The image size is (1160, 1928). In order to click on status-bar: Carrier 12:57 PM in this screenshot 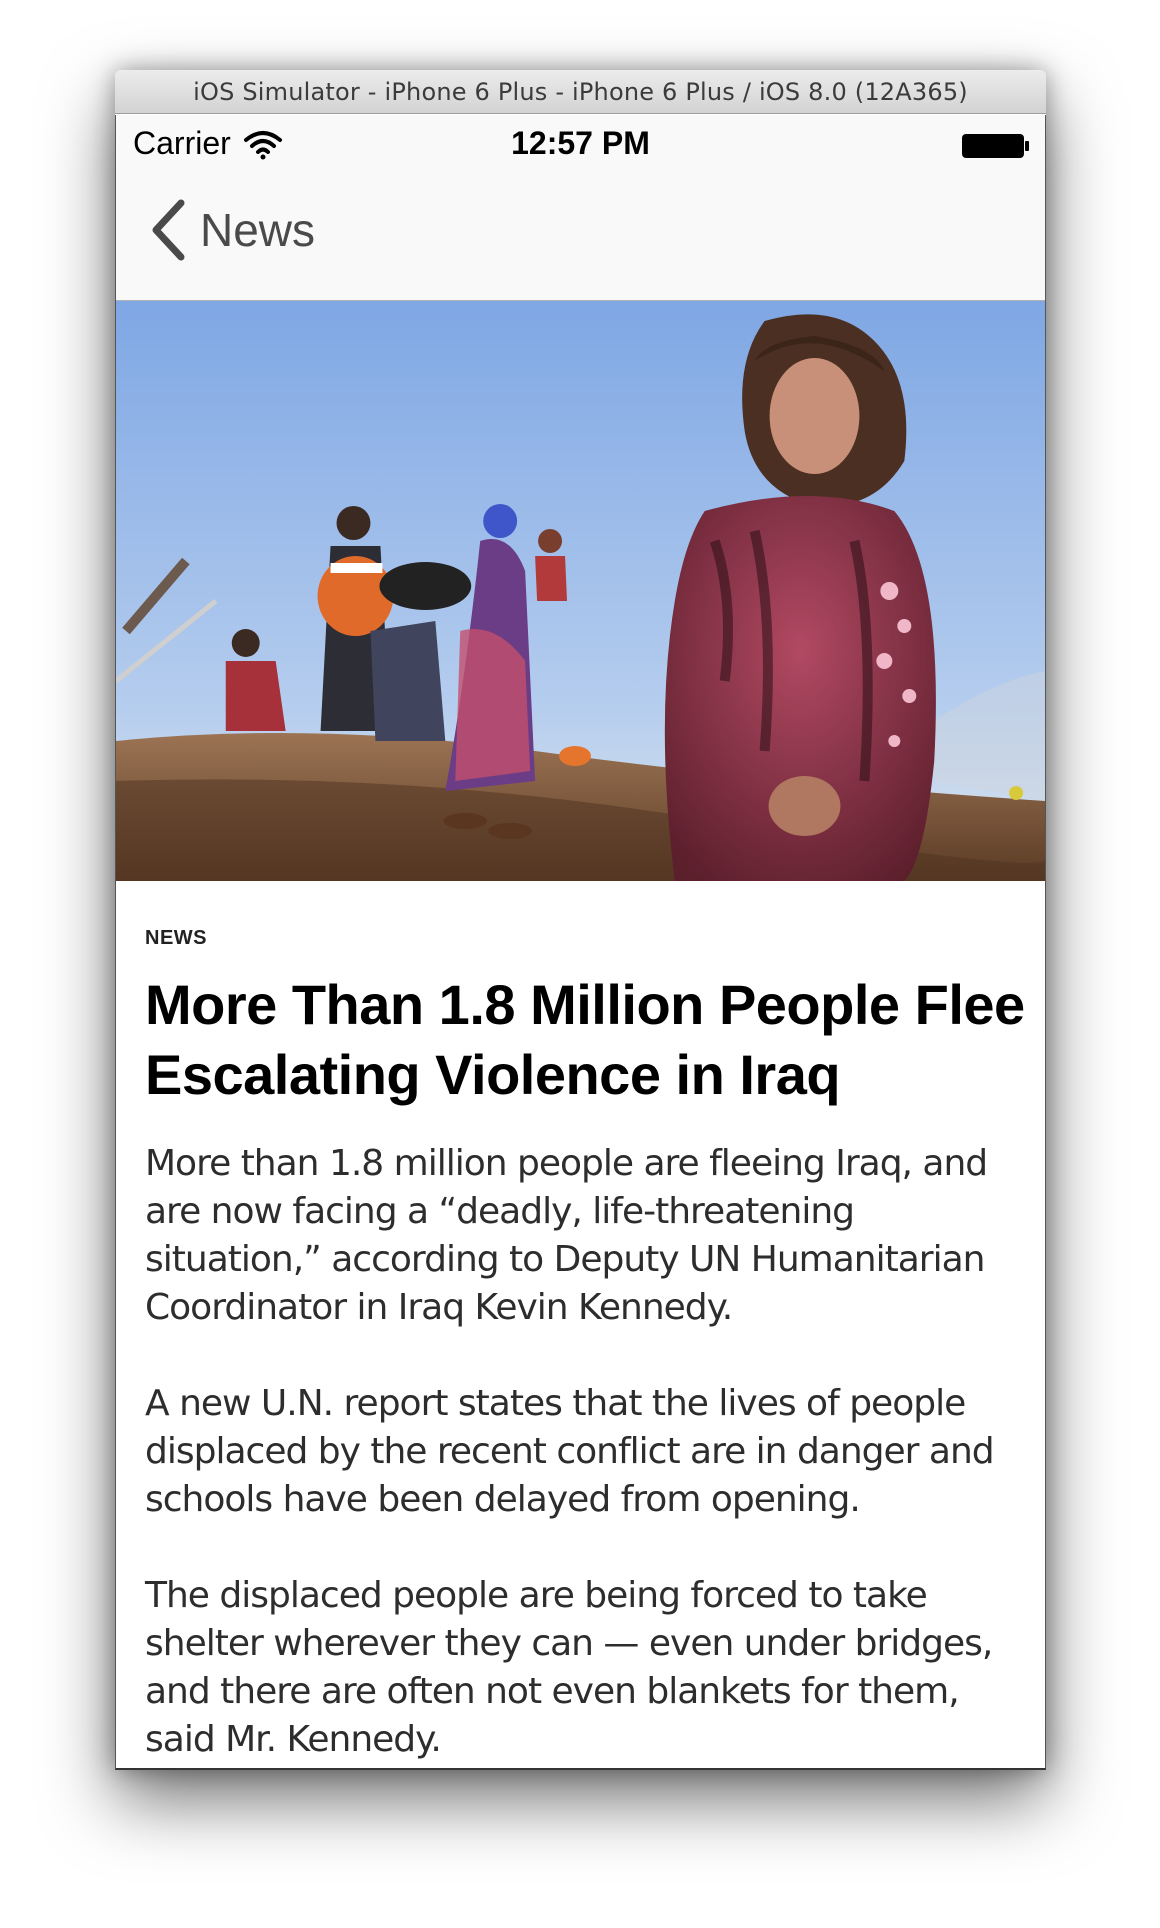, I will do `click(580, 145)`.